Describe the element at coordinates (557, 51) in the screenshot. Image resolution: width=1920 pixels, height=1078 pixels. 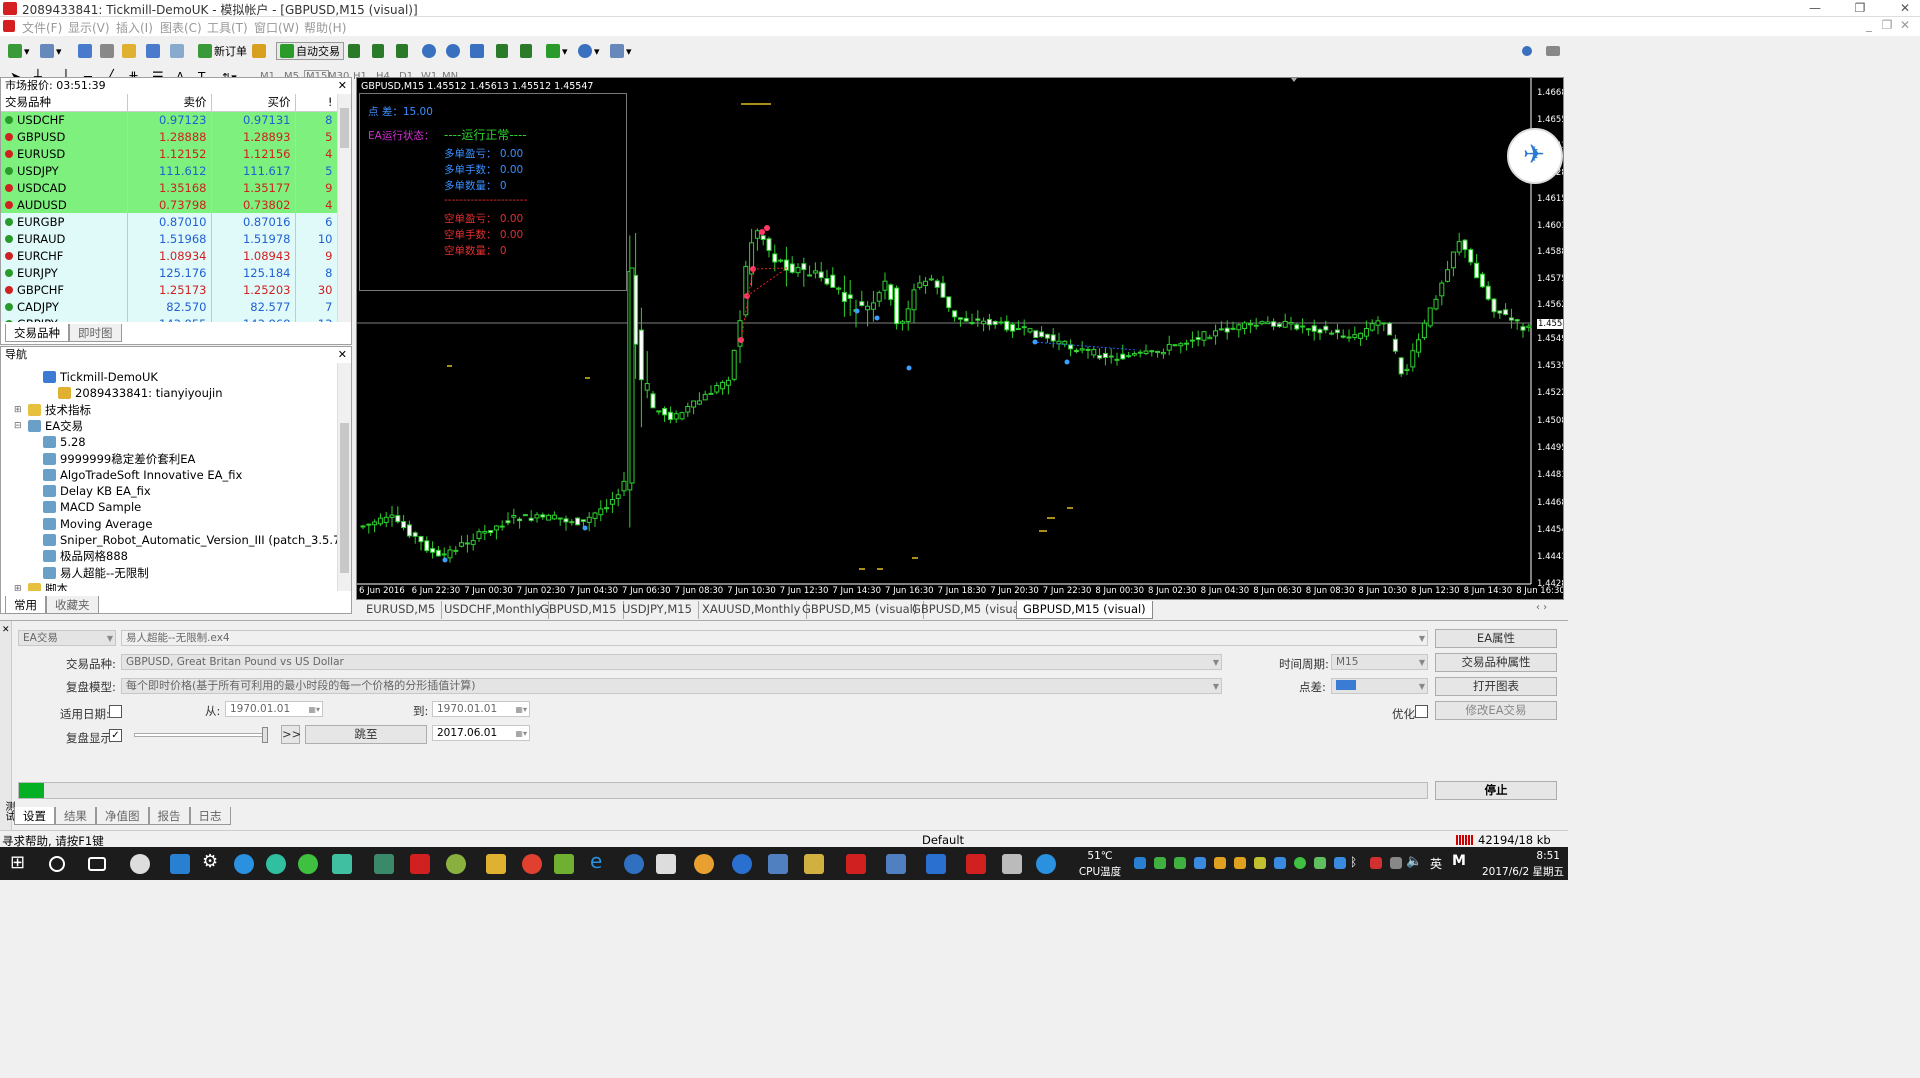
I see `indicators-button: ▾` at that location.